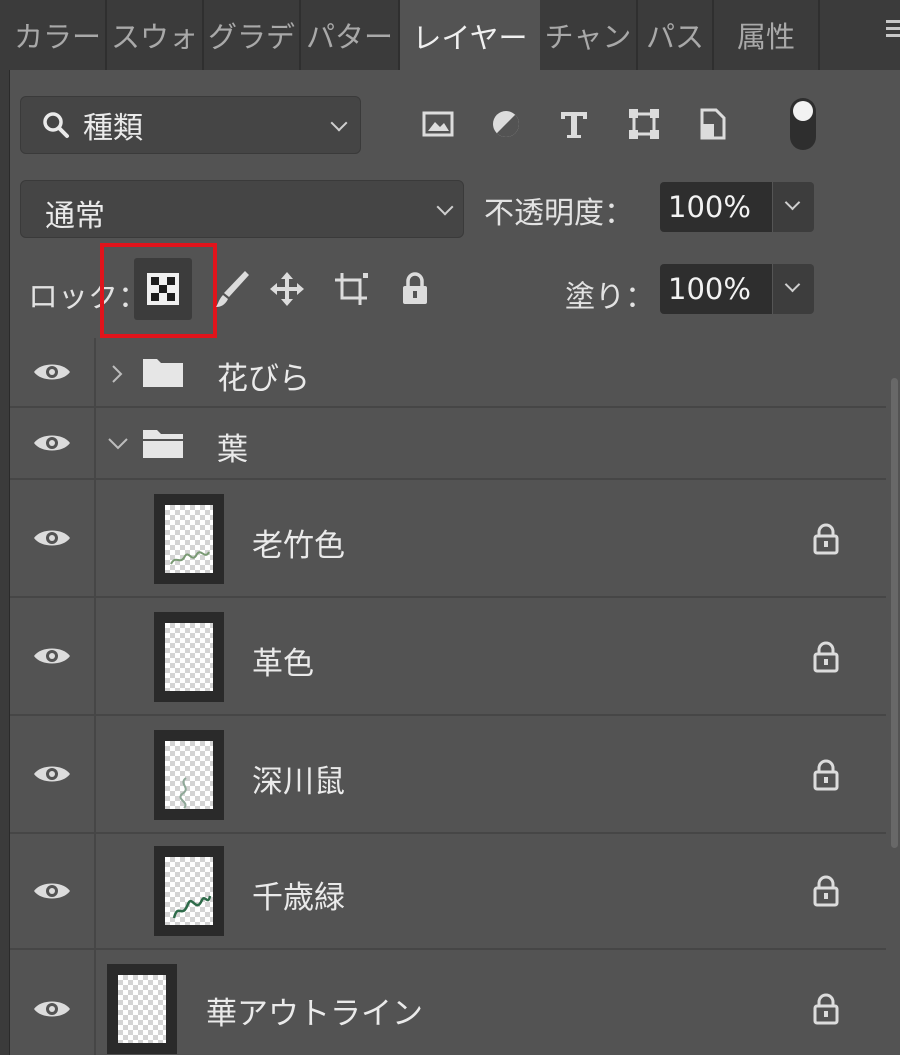 The image size is (900, 1055). Describe the element at coordinates (709, 289) in the screenshot. I see `fill-value: 100%` at that location.